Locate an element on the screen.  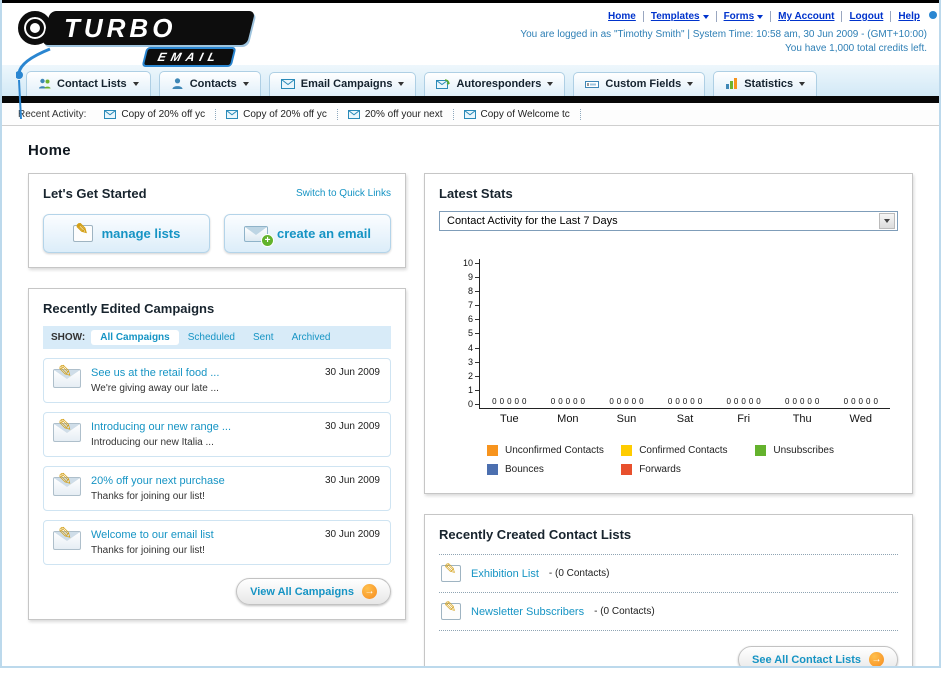
plus-badge: + is located at coordinates (268, 240).